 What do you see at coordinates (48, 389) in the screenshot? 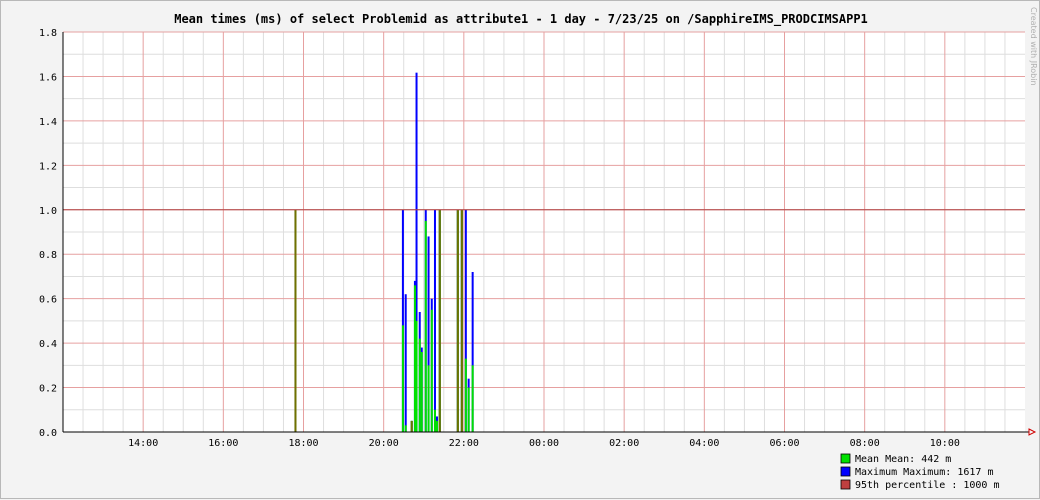
I see `y-tick-label: 0.2` at bounding box center [48, 389].